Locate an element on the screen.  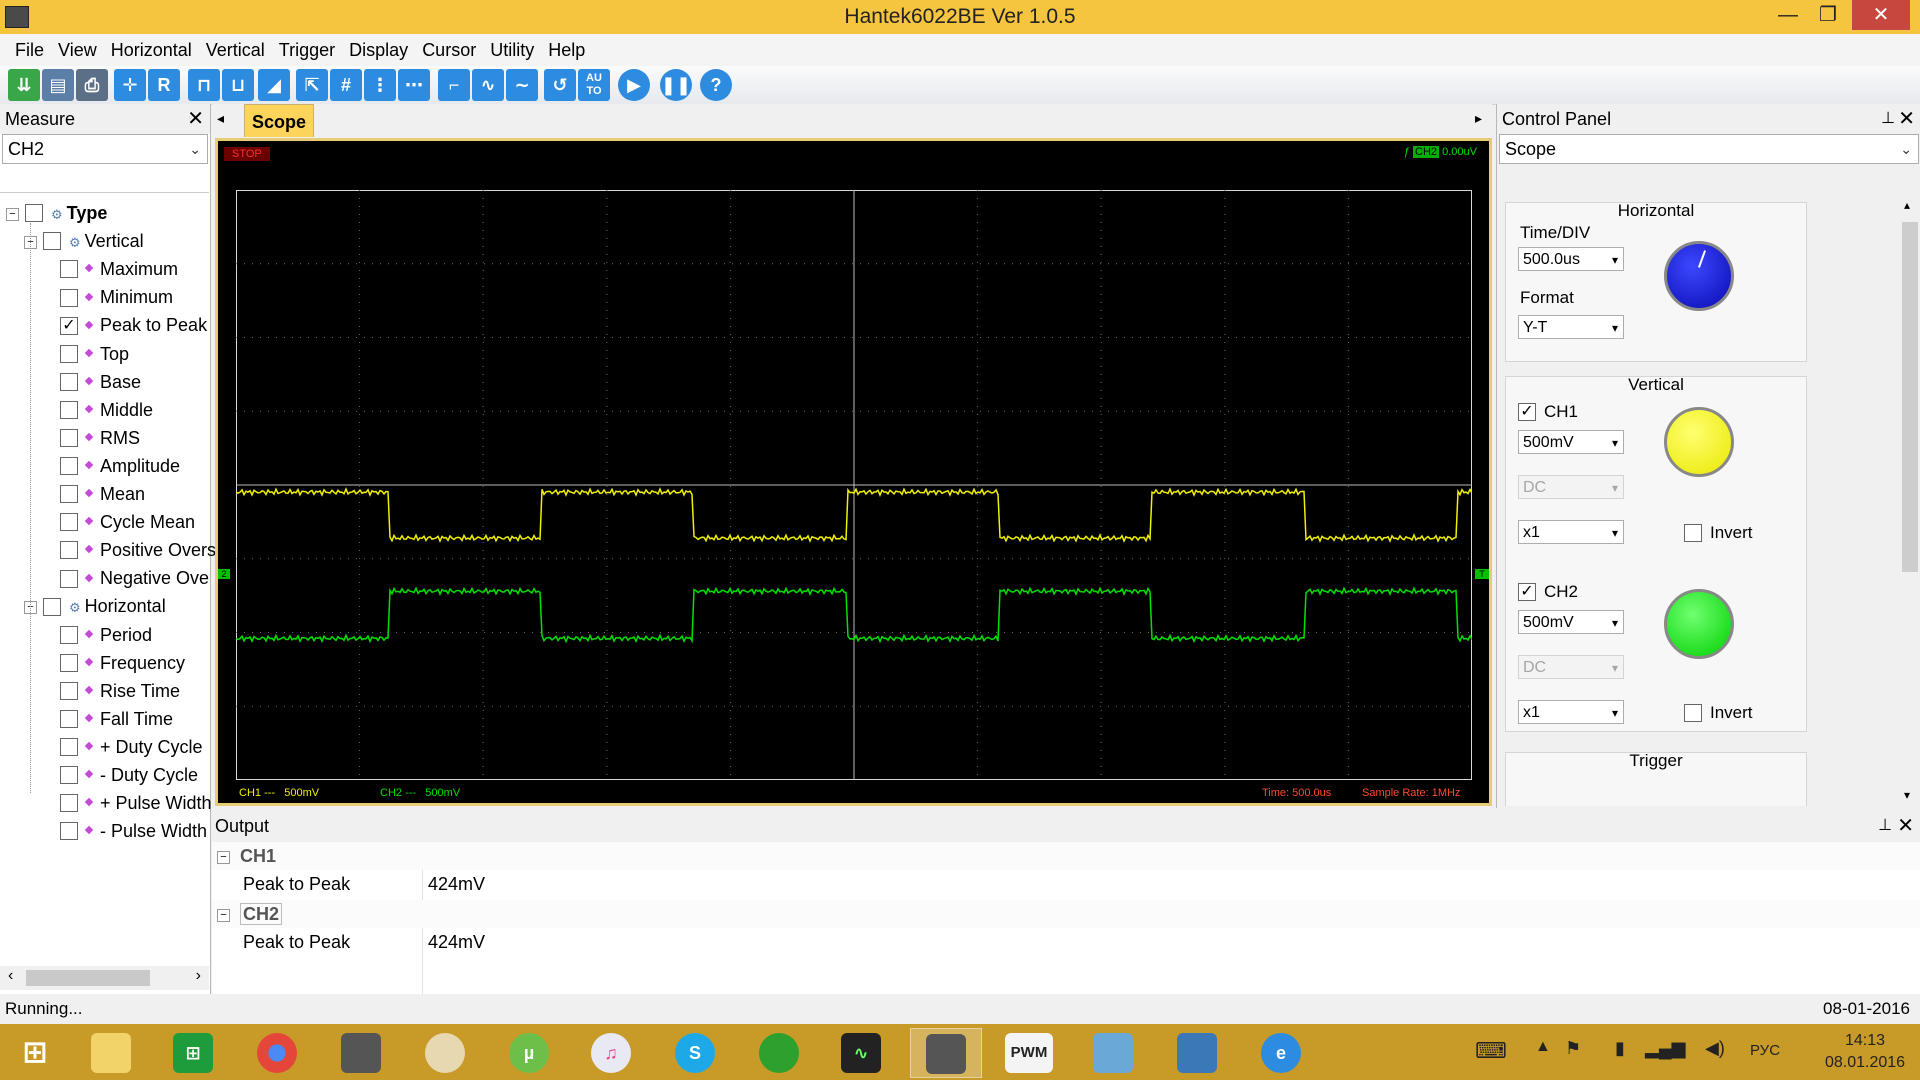
scroll-up-icon: ▴ is located at coordinates (1907, 205).